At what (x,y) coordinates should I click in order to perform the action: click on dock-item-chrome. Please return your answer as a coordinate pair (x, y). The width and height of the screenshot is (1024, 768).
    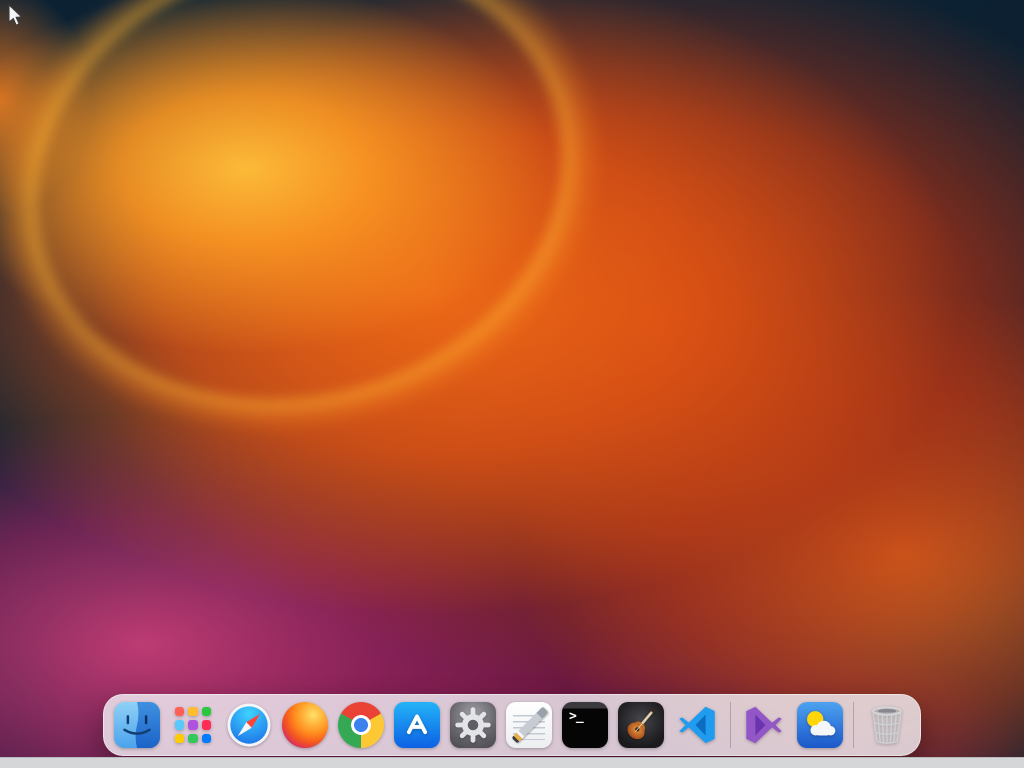
    Looking at the image, I should click on (361, 725).